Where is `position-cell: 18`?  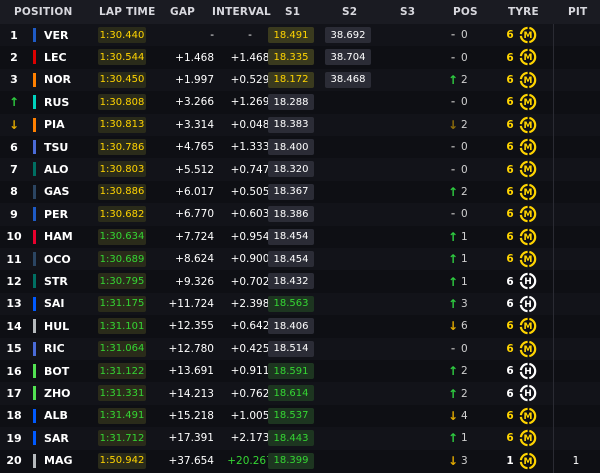
position-cell: 18 is located at coordinates (14, 416).